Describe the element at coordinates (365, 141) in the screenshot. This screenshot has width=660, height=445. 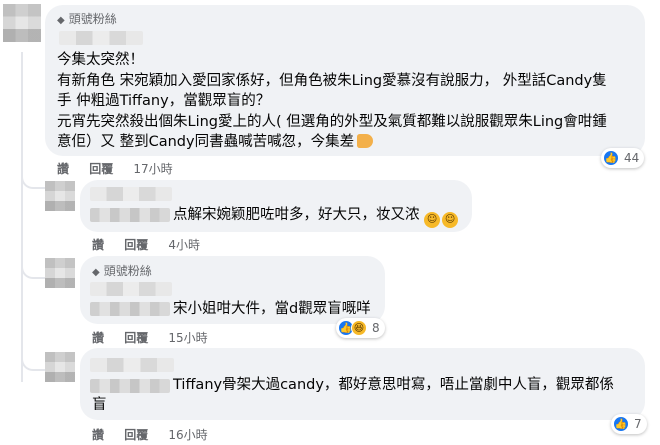
I see `thumbs-down-emoji` at that location.